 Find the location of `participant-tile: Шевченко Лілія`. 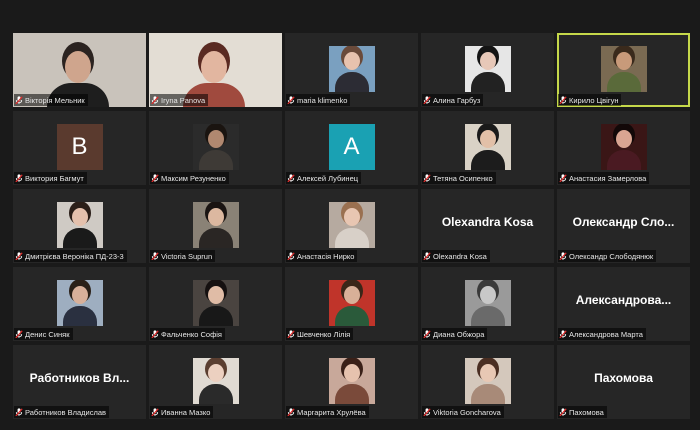

participant-tile: Шевченко Лілія is located at coordinates (351, 304).